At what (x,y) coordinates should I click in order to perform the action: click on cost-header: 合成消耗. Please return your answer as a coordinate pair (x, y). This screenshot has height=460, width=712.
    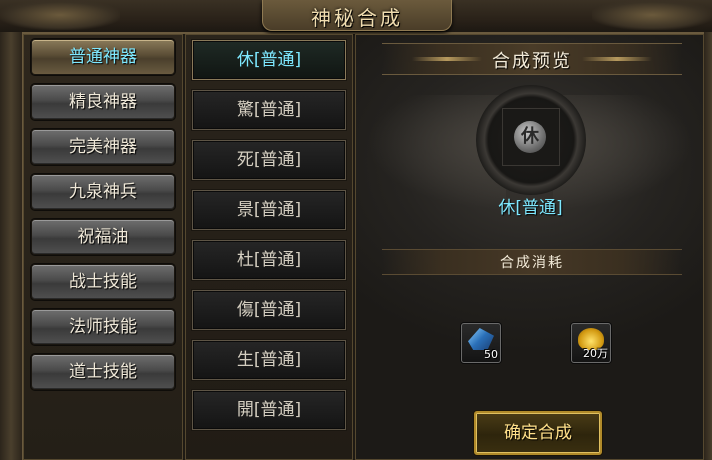
    Looking at the image, I should click on (532, 262).